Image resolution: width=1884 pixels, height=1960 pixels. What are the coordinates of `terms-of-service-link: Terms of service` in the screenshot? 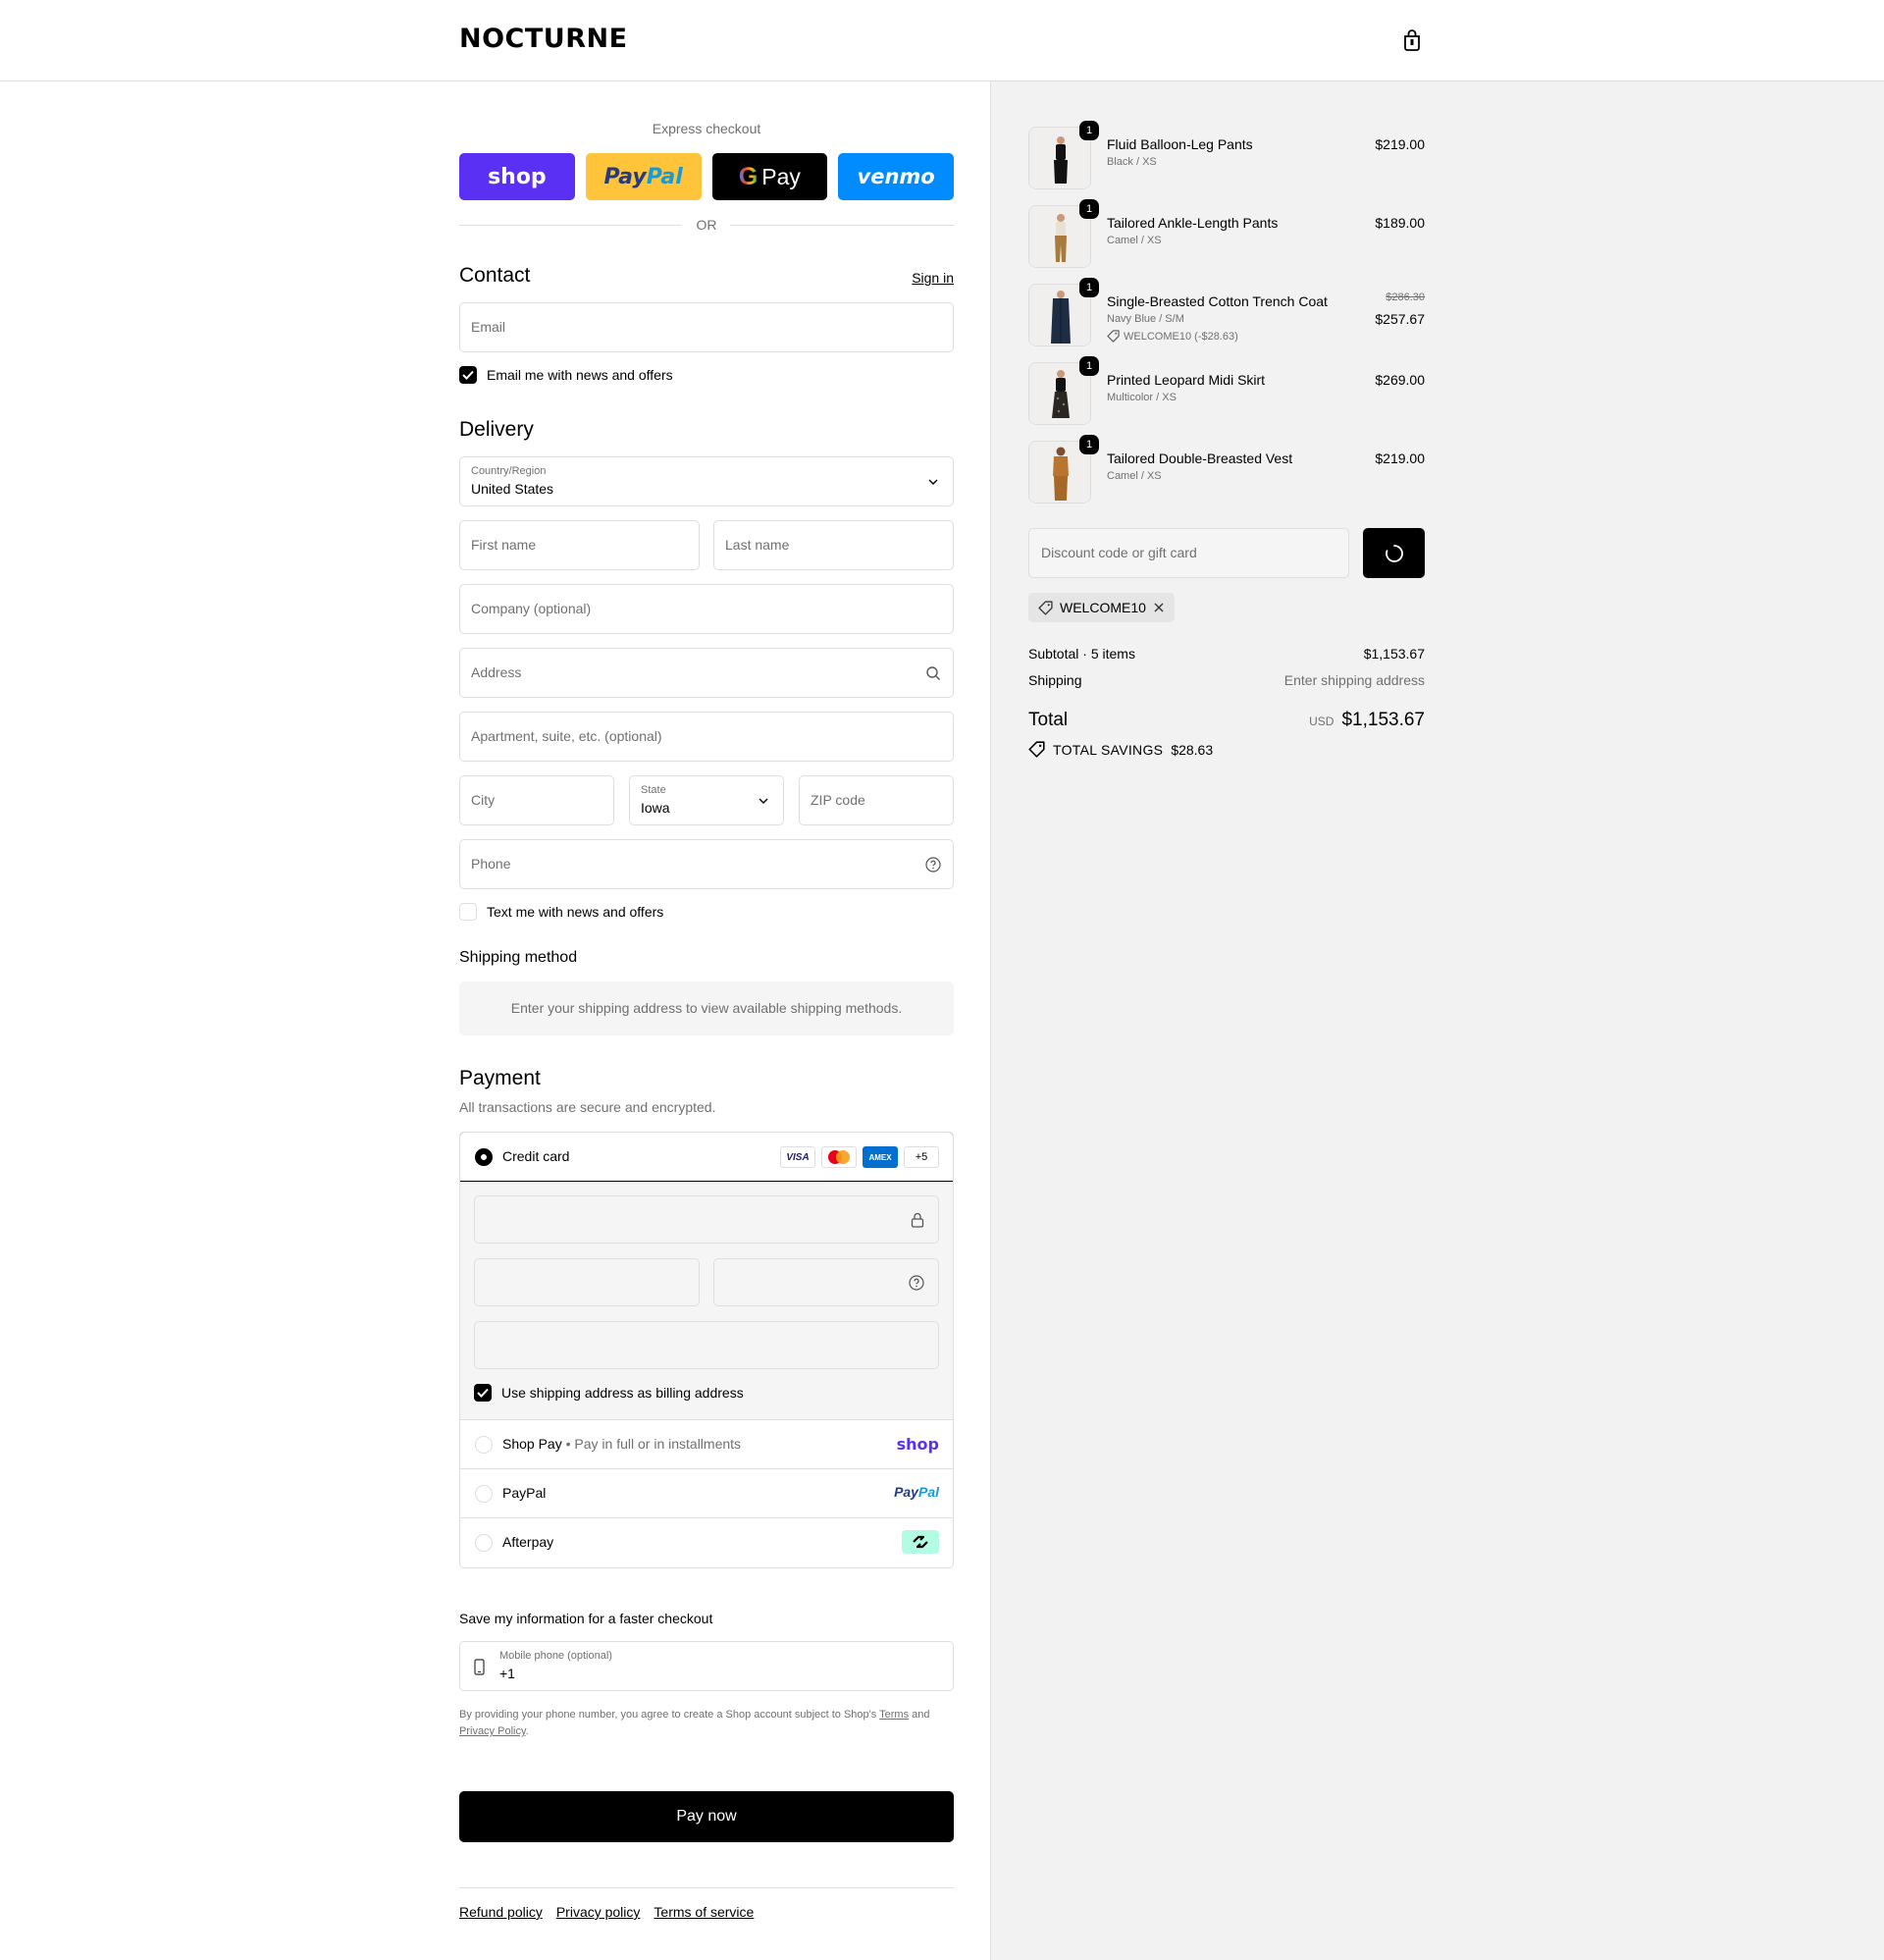 It's located at (704, 1912).